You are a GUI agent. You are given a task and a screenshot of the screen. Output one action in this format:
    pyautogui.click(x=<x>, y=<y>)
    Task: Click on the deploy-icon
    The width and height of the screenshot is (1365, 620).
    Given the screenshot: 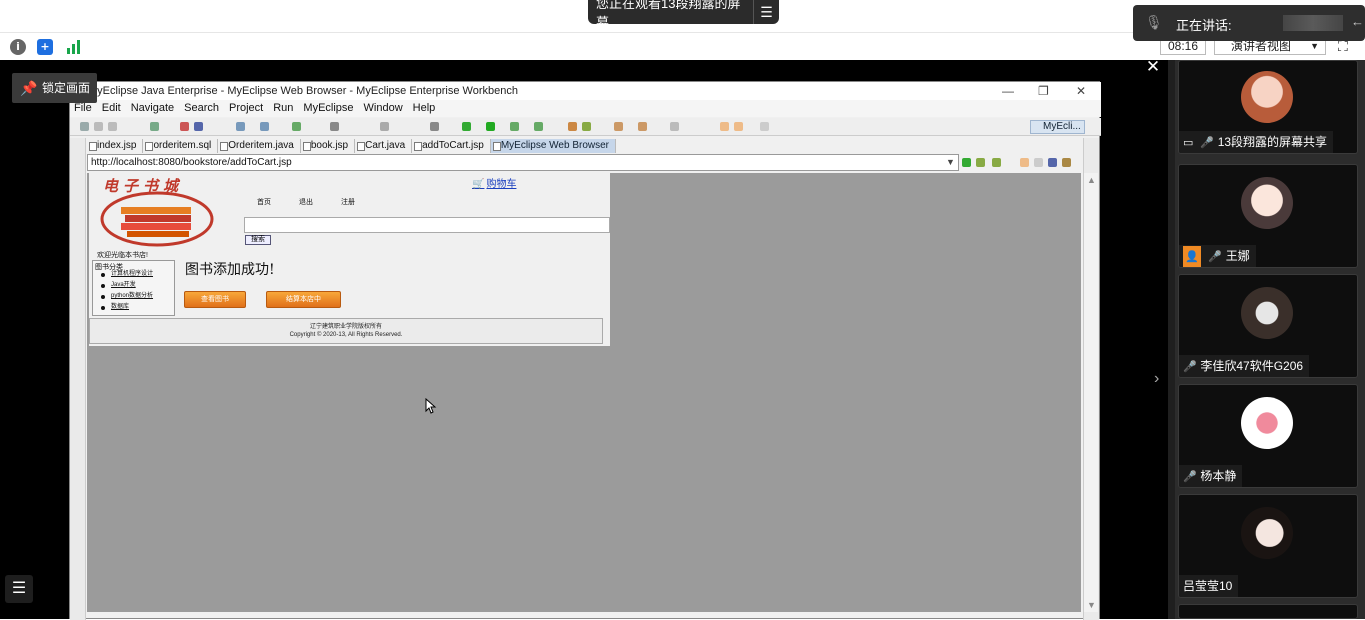 What is the action you would take?
    pyautogui.click(x=198, y=126)
    